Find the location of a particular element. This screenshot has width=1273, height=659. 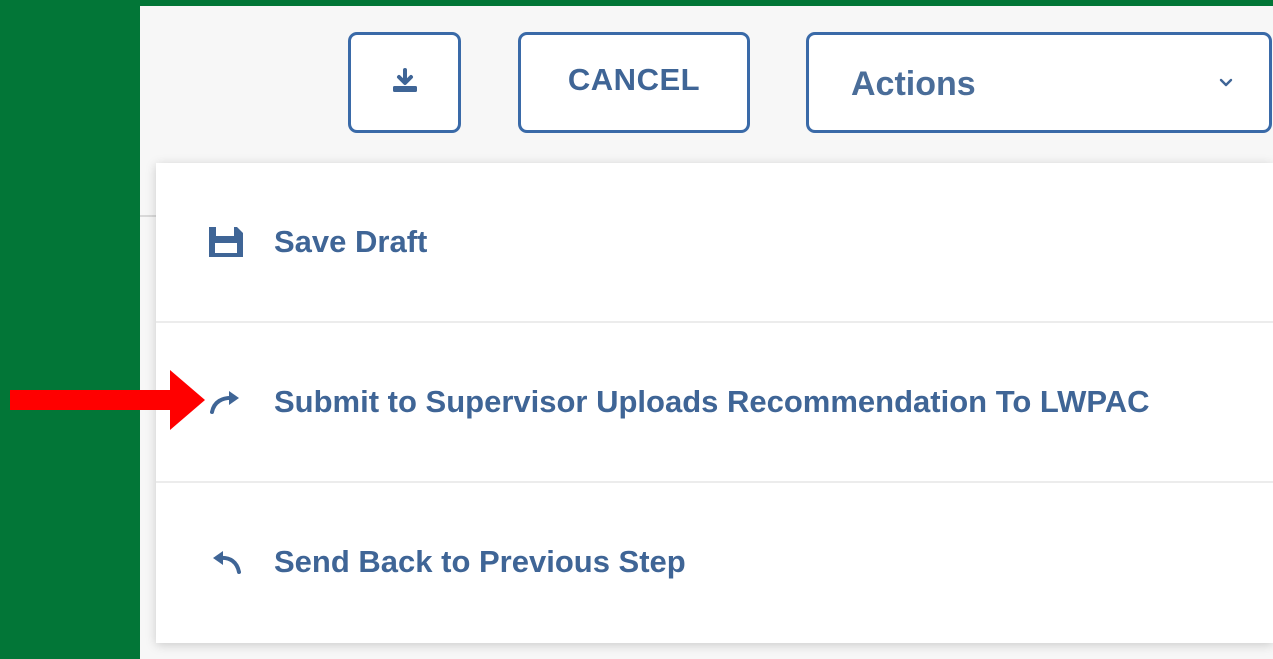

menu-item-label: Save Draft is located at coordinates (351, 241).